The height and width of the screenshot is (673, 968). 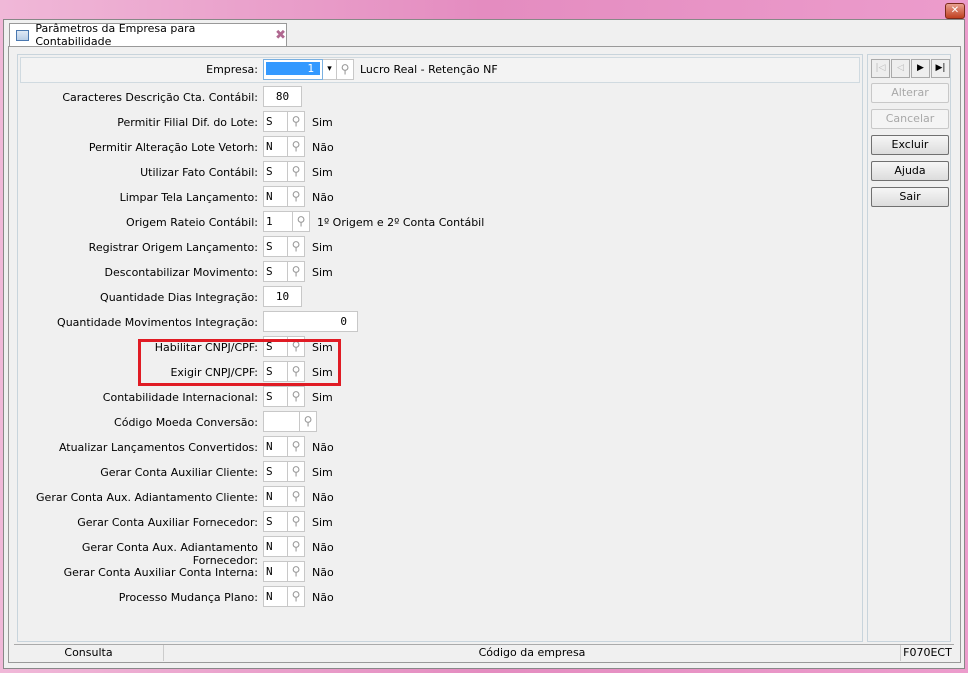 What do you see at coordinates (115, 35) in the screenshot?
I see `tab-title: Parâmetros da Empresa para Contabilidade` at bounding box center [115, 35].